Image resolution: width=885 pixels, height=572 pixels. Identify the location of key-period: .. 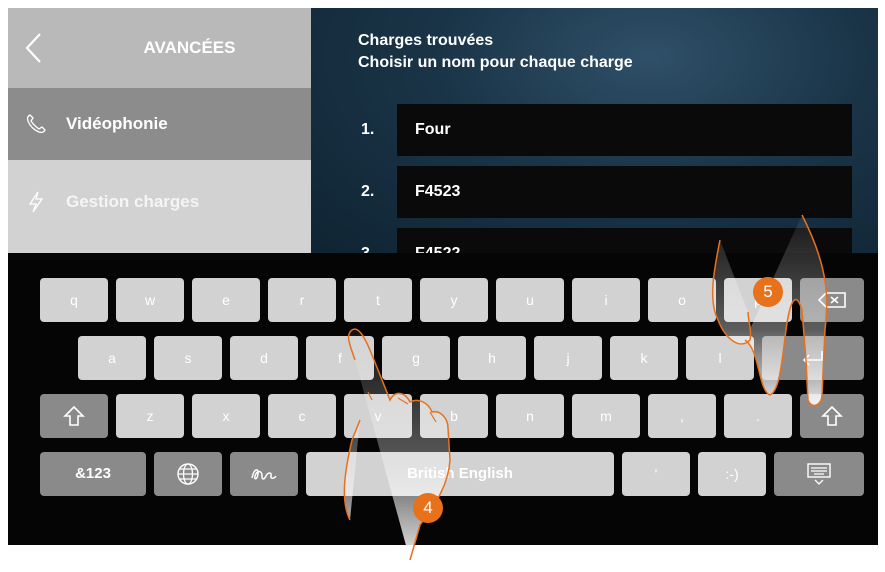
(758, 416).